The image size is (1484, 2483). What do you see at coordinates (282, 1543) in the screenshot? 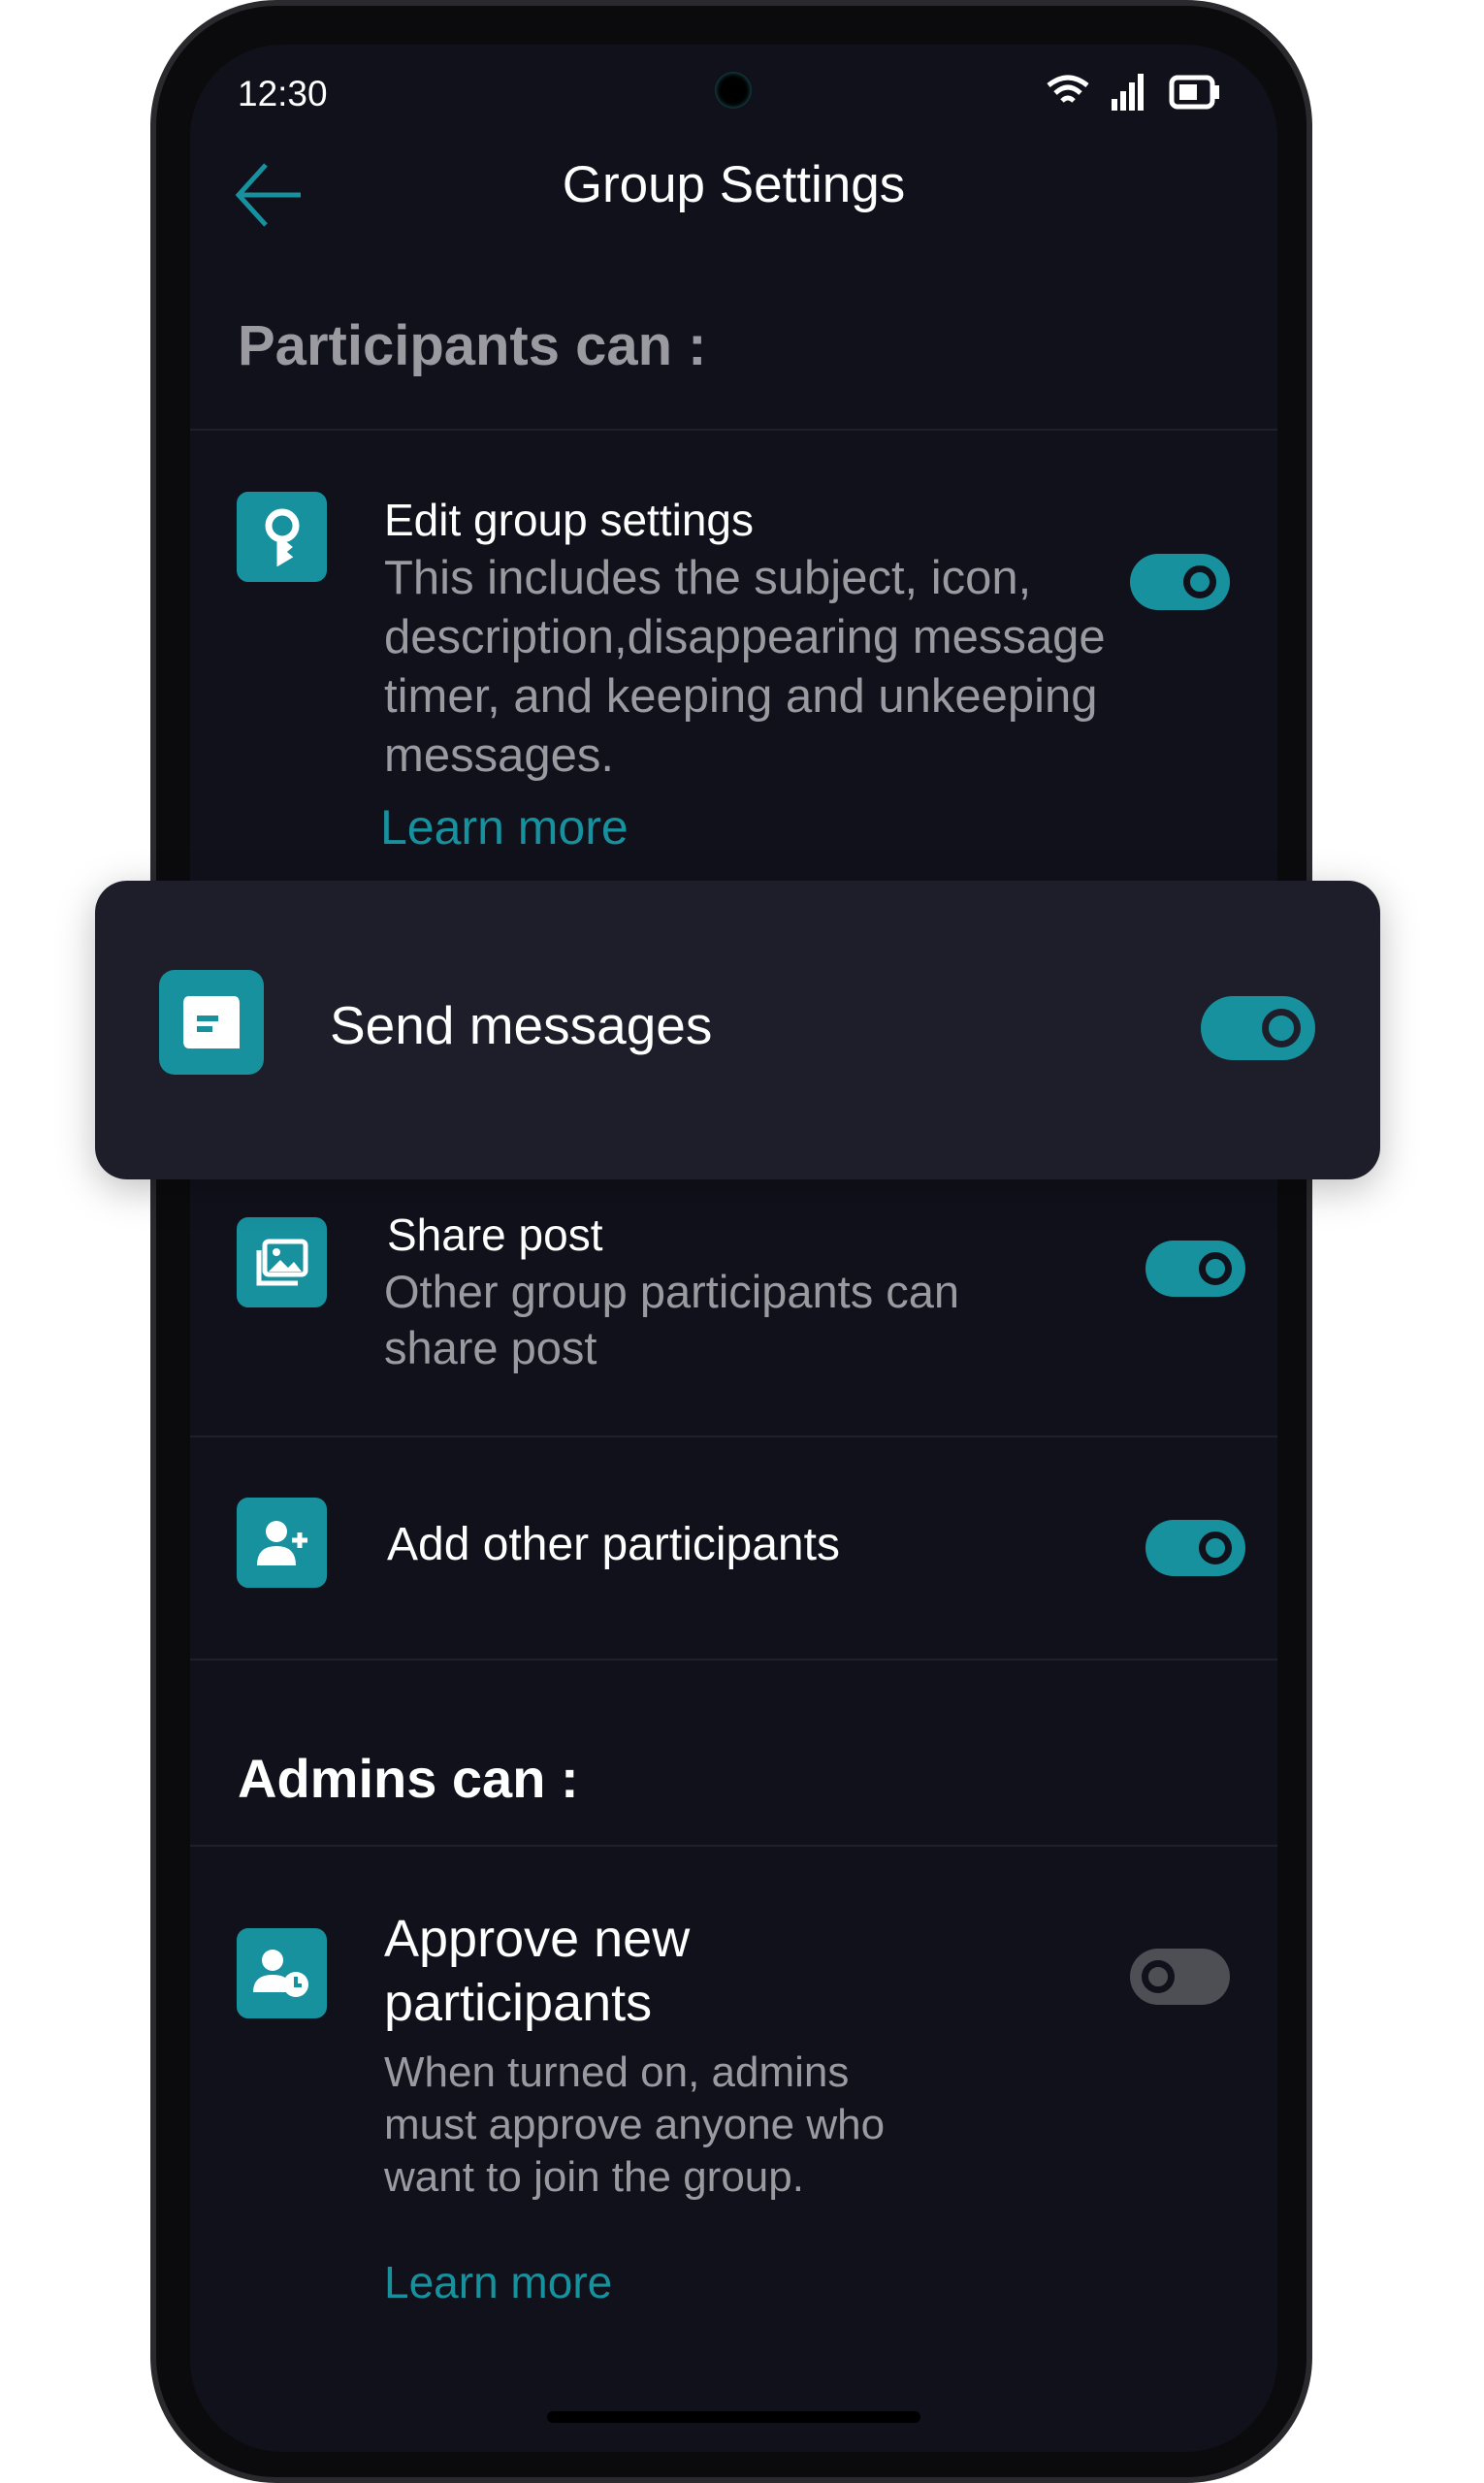
I see `add-user-icon` at bounding box center [282, 1543].